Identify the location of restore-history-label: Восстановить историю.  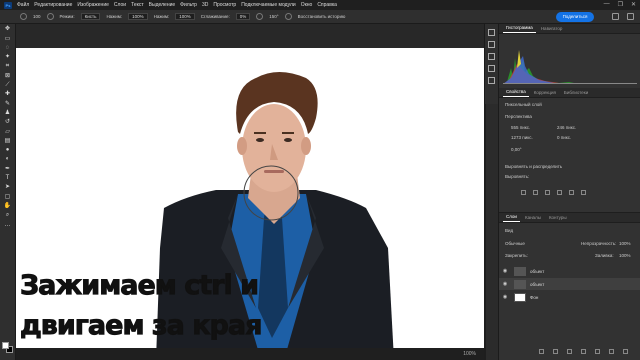
(322, 16).